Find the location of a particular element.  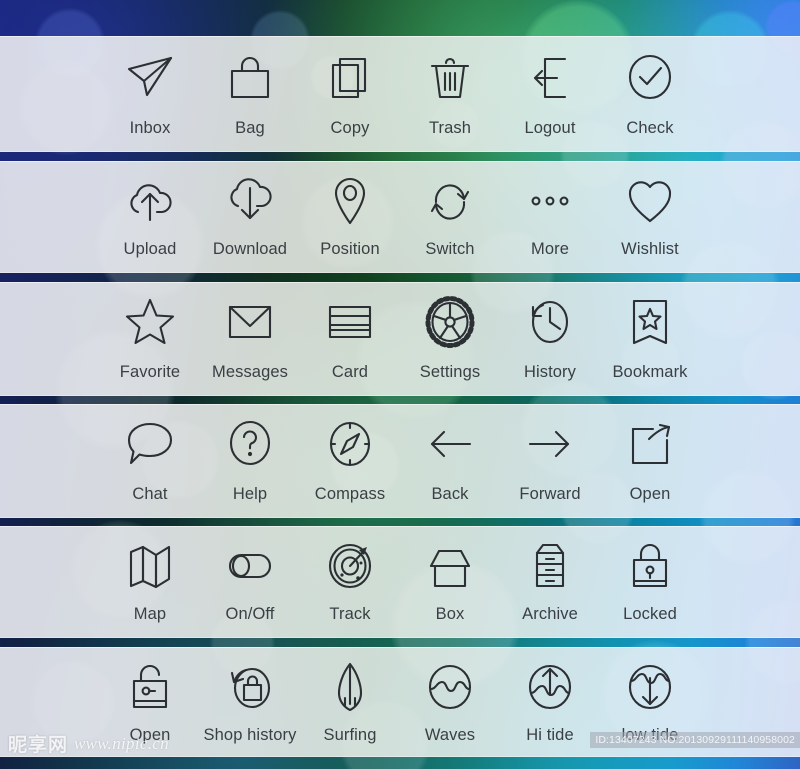

icon-cell-on-off: On/Off is located at coordinates (250, 574).